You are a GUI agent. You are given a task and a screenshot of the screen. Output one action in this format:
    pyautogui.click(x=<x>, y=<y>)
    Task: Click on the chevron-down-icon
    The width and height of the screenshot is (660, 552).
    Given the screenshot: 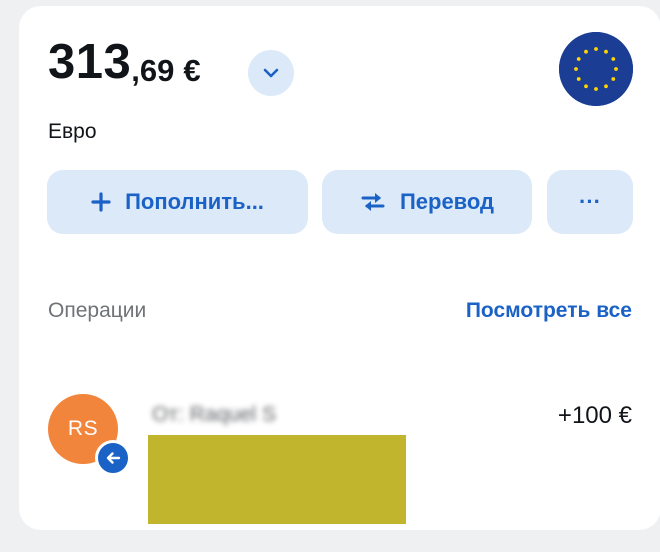 What is the action you would take?
    pyautogui.click(x=271, y=73)
    